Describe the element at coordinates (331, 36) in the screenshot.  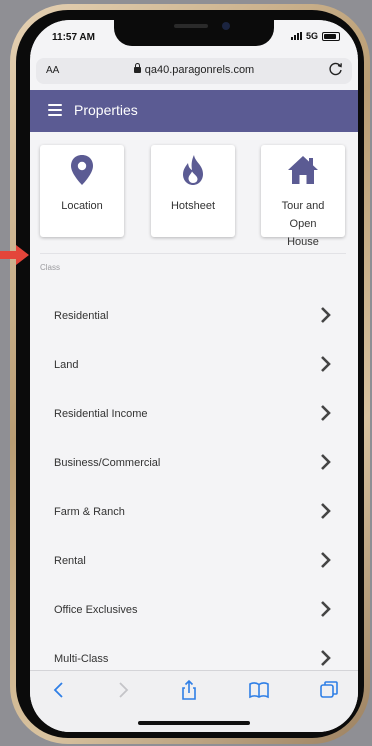
I see `battery-icon` at that location.